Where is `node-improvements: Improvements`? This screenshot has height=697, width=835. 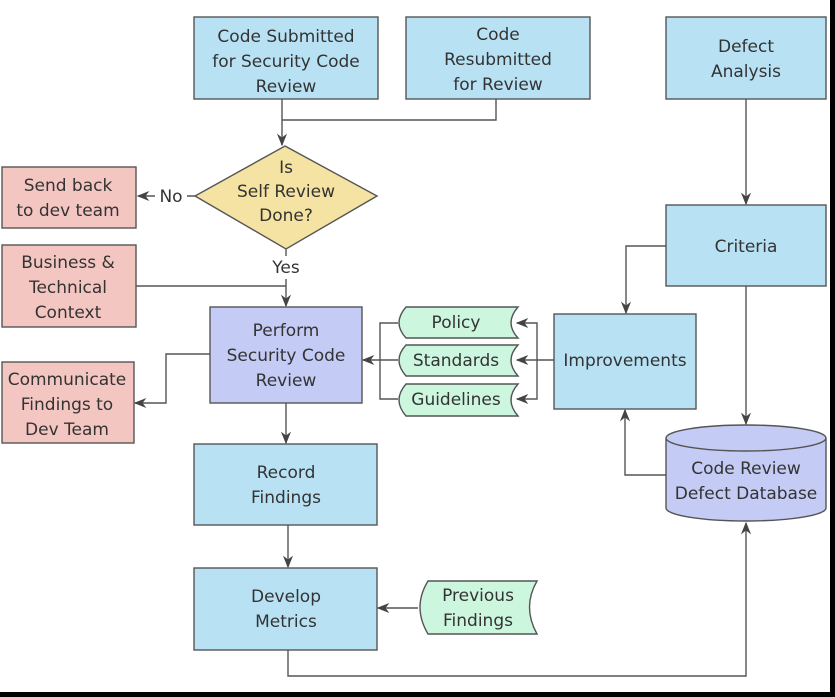 node-improvements: Improvements is located at coordinates (625, 361).